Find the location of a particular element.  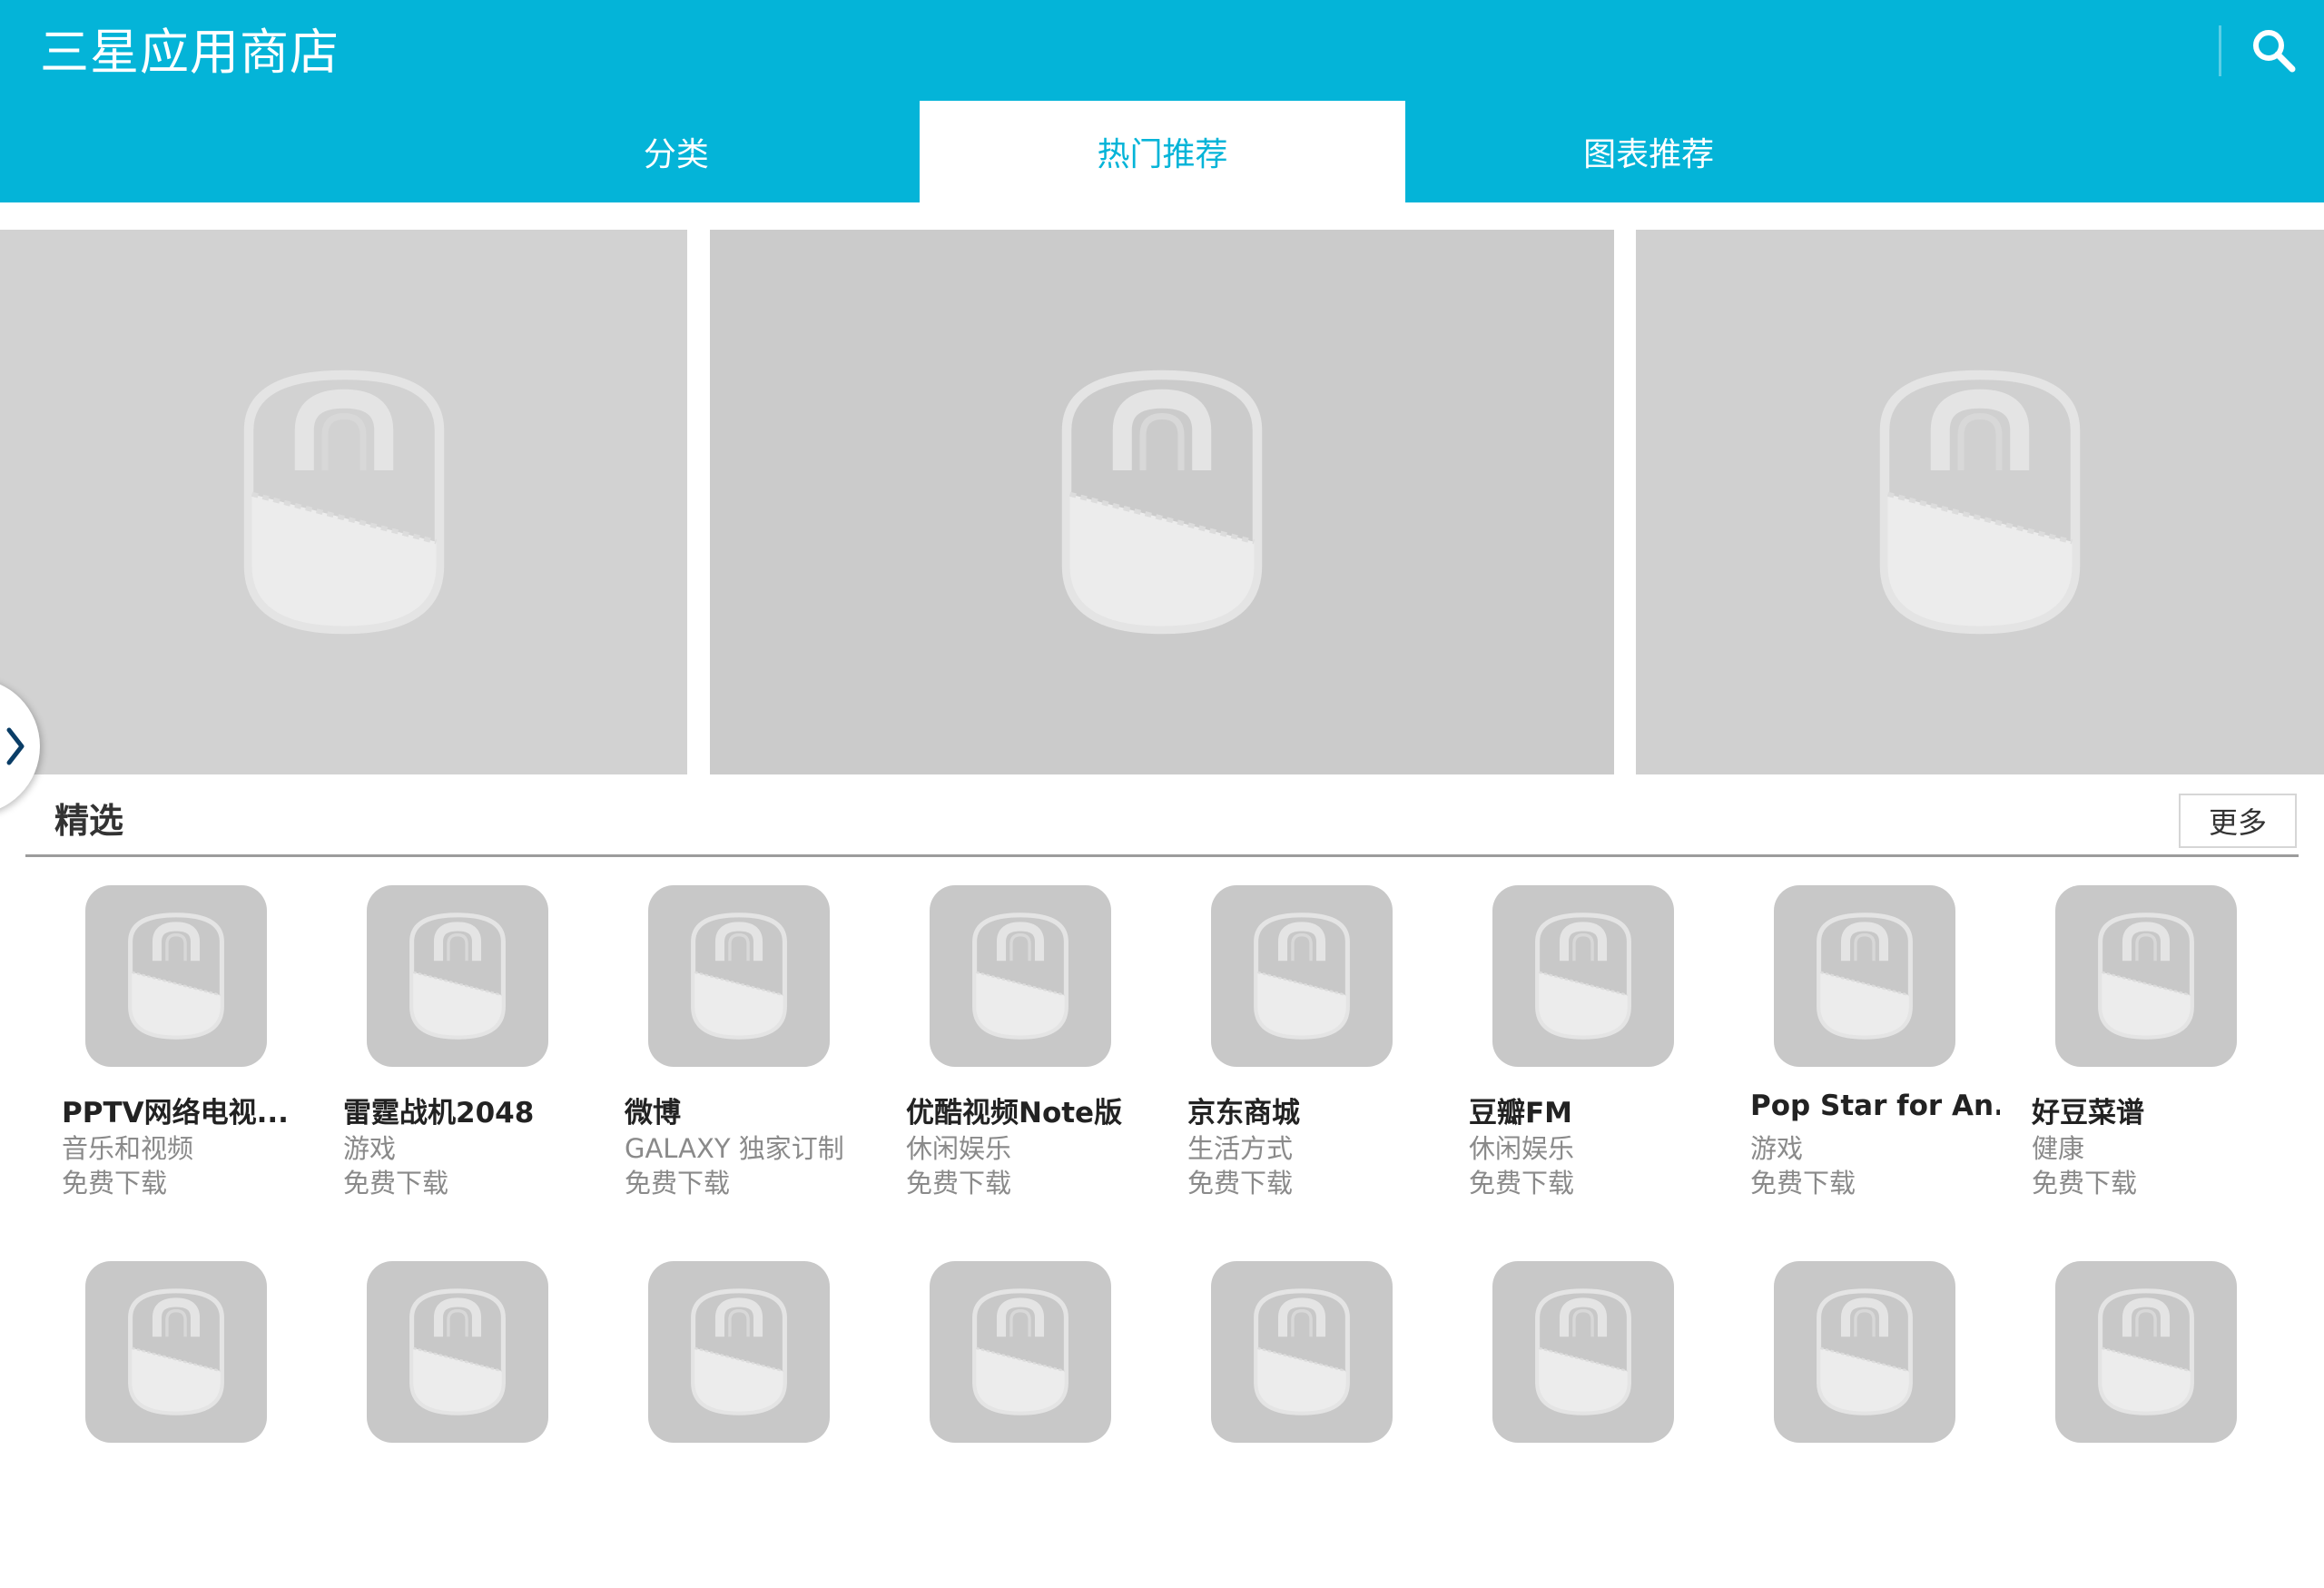

tab-bar: 分类 热门推荐 图表推荐 is located at coordinates (1162, 151).